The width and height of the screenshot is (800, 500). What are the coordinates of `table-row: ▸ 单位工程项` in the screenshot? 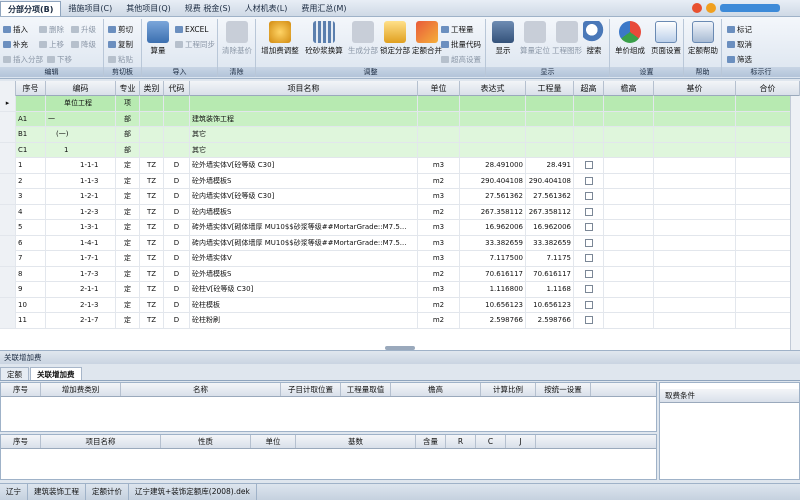 It's located at (400, 104).